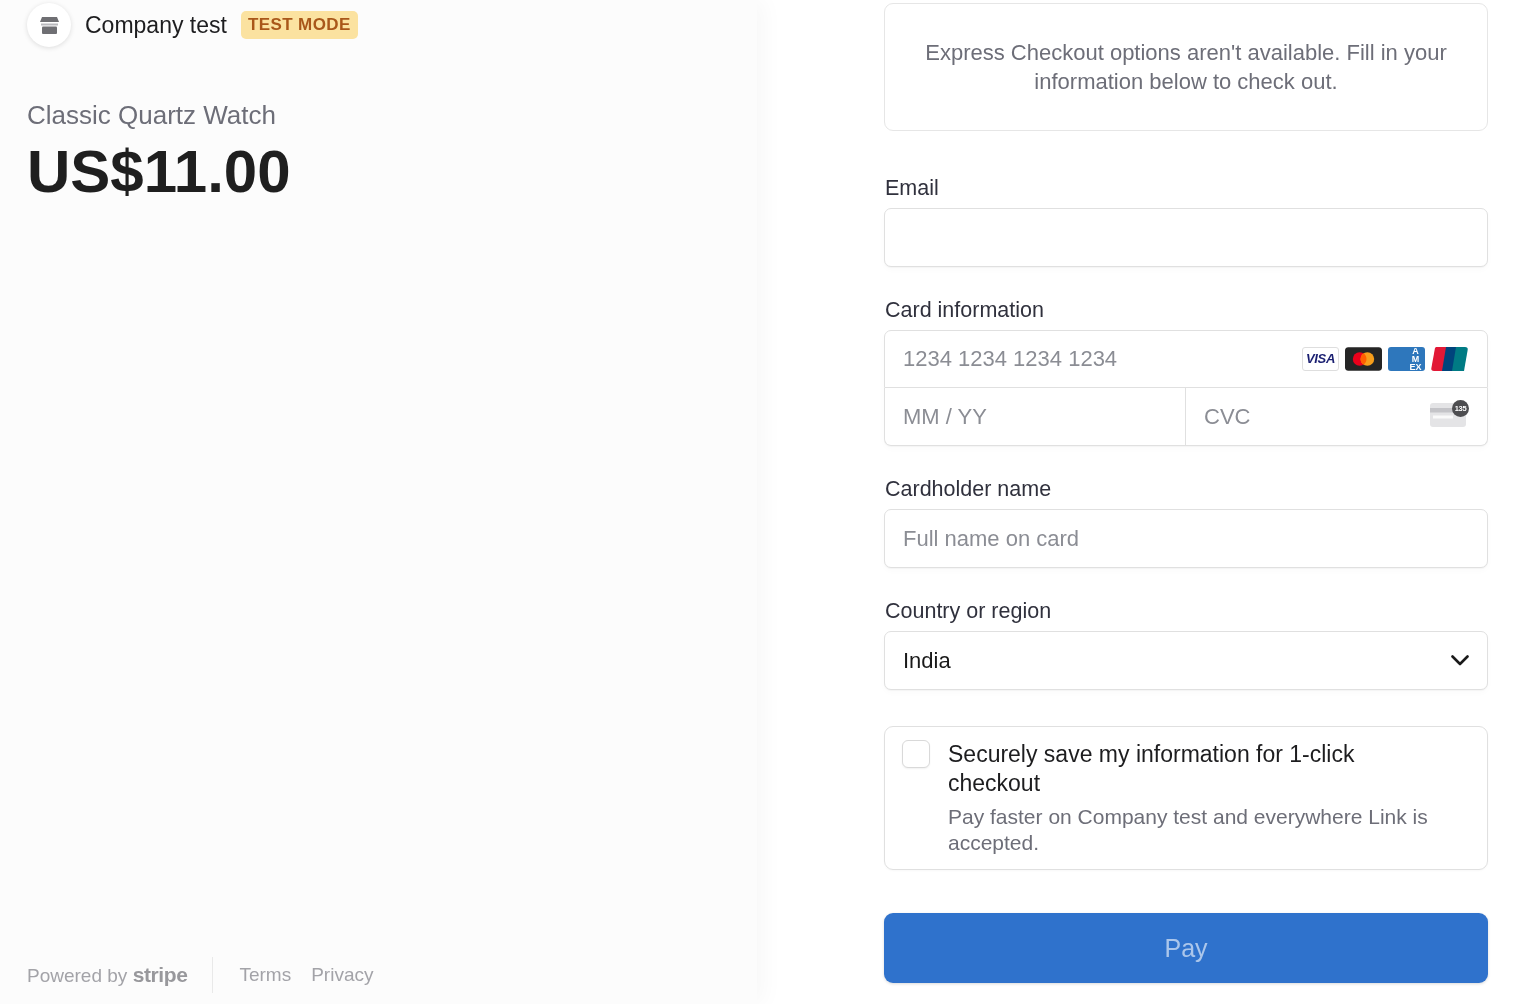 The height and width of the screenshot is (1004, 1536). What do you see at coordinates (1152, 769) in the screenshot?
I see `save-info-title: Securely save my information for 1-click checkout` at bounding box center [1152, 769].